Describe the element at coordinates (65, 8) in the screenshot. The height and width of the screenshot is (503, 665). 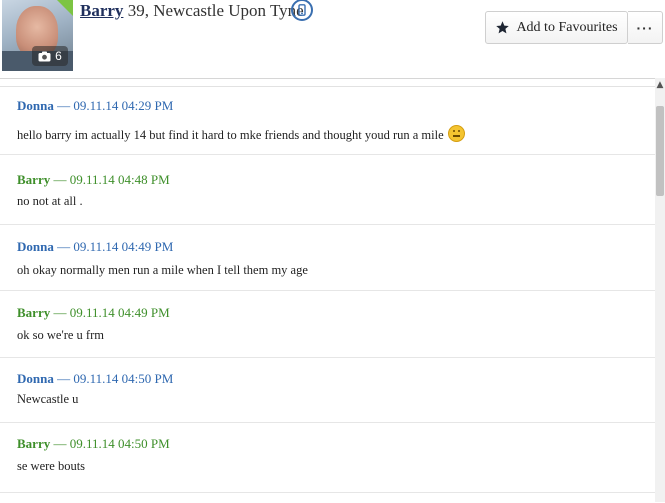
I see `online-indicator` at that location.